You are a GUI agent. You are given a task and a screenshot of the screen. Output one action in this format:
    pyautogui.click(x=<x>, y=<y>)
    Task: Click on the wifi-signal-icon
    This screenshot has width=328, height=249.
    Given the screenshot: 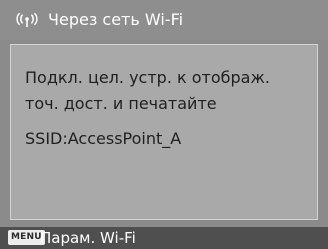 What is the action you would take?
    pyautogui.click(x=27, y=19)
    